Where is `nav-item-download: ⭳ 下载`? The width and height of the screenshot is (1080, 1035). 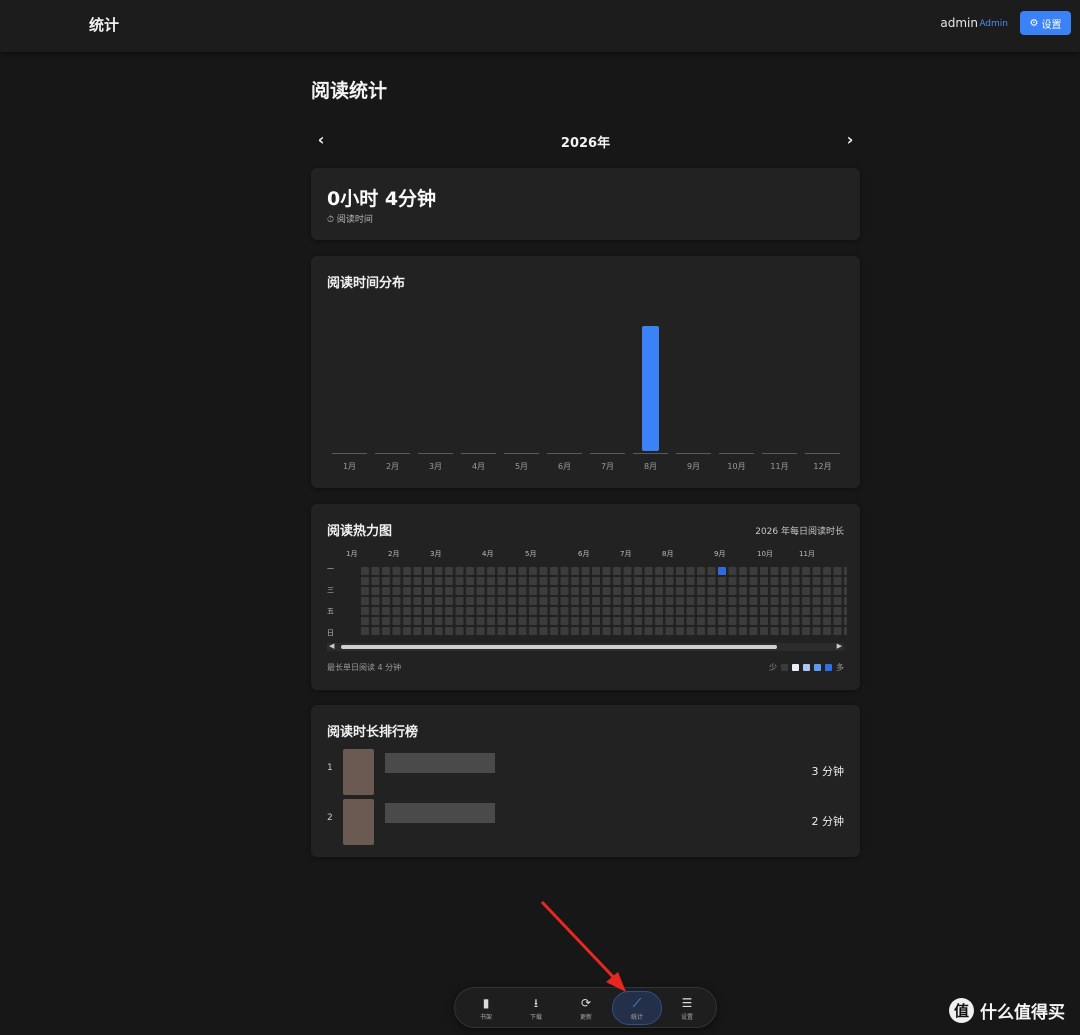
nav-item-download: ⭳ 下载 is located at coordinates (536, 1008).